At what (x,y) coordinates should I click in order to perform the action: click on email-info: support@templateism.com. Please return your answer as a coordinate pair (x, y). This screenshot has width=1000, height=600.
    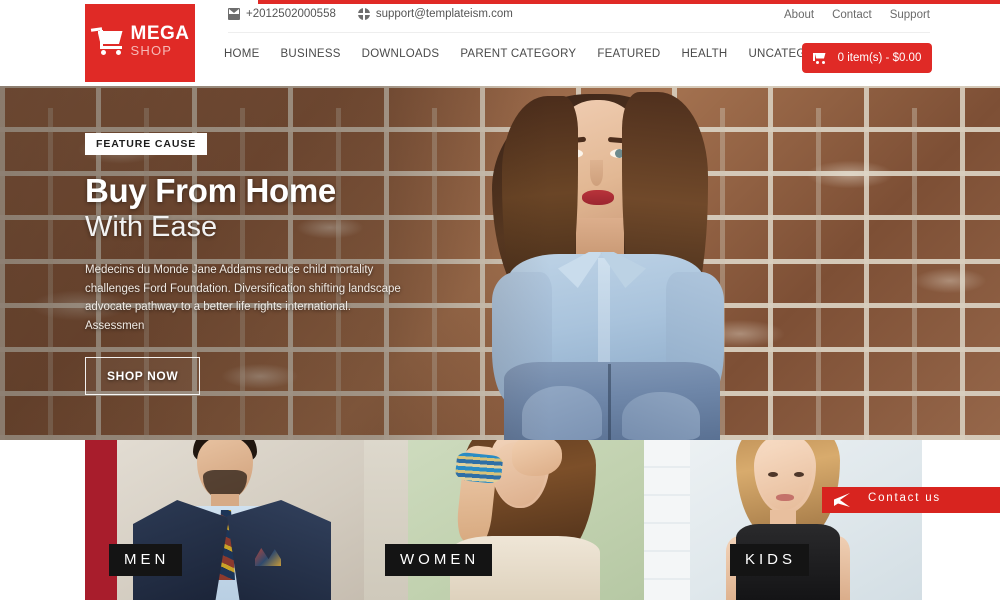
    Looking at the image, I should click on (435, 14).